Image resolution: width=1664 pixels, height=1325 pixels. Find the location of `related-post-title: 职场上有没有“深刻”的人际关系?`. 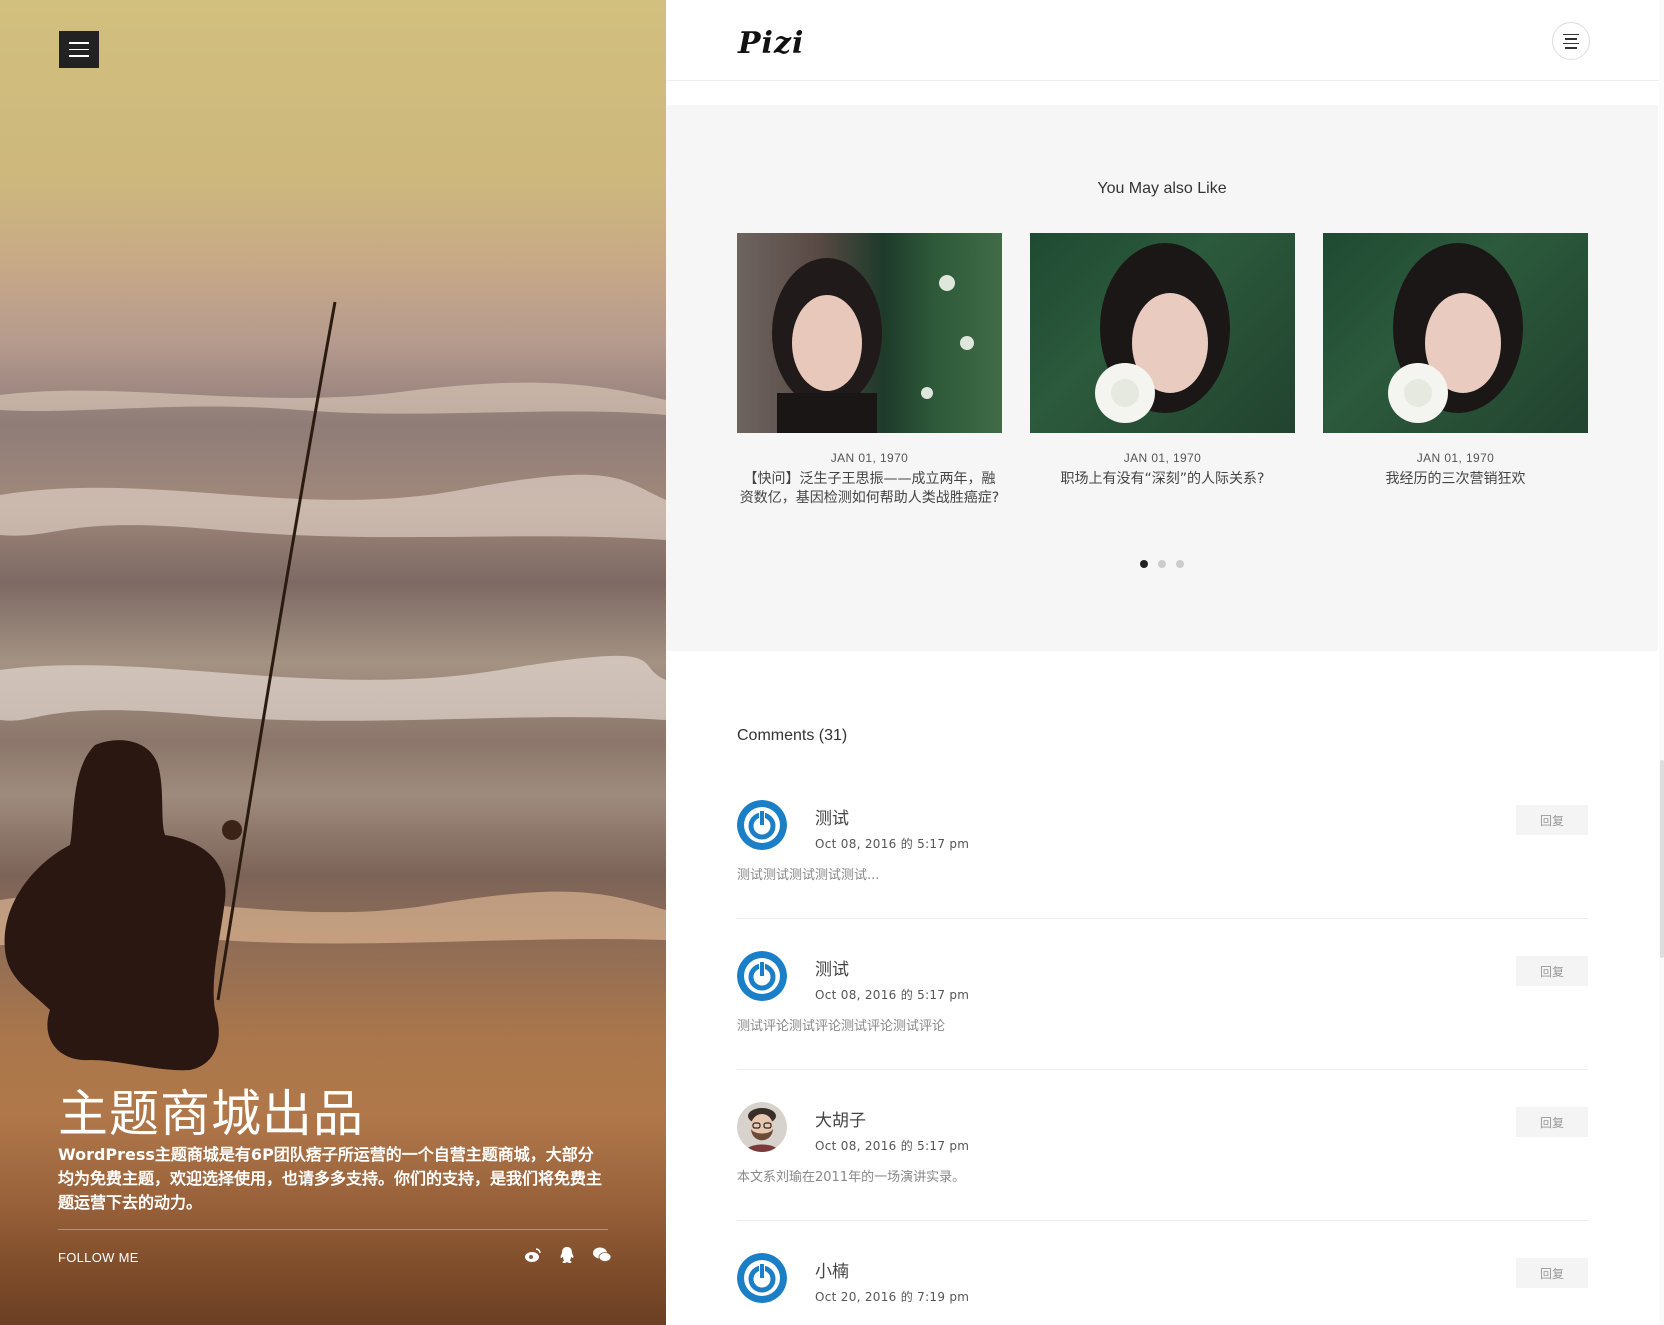

related-post-title: 职场上有没有“深刻”的人际关系? is located at coordinates (1162, 479).